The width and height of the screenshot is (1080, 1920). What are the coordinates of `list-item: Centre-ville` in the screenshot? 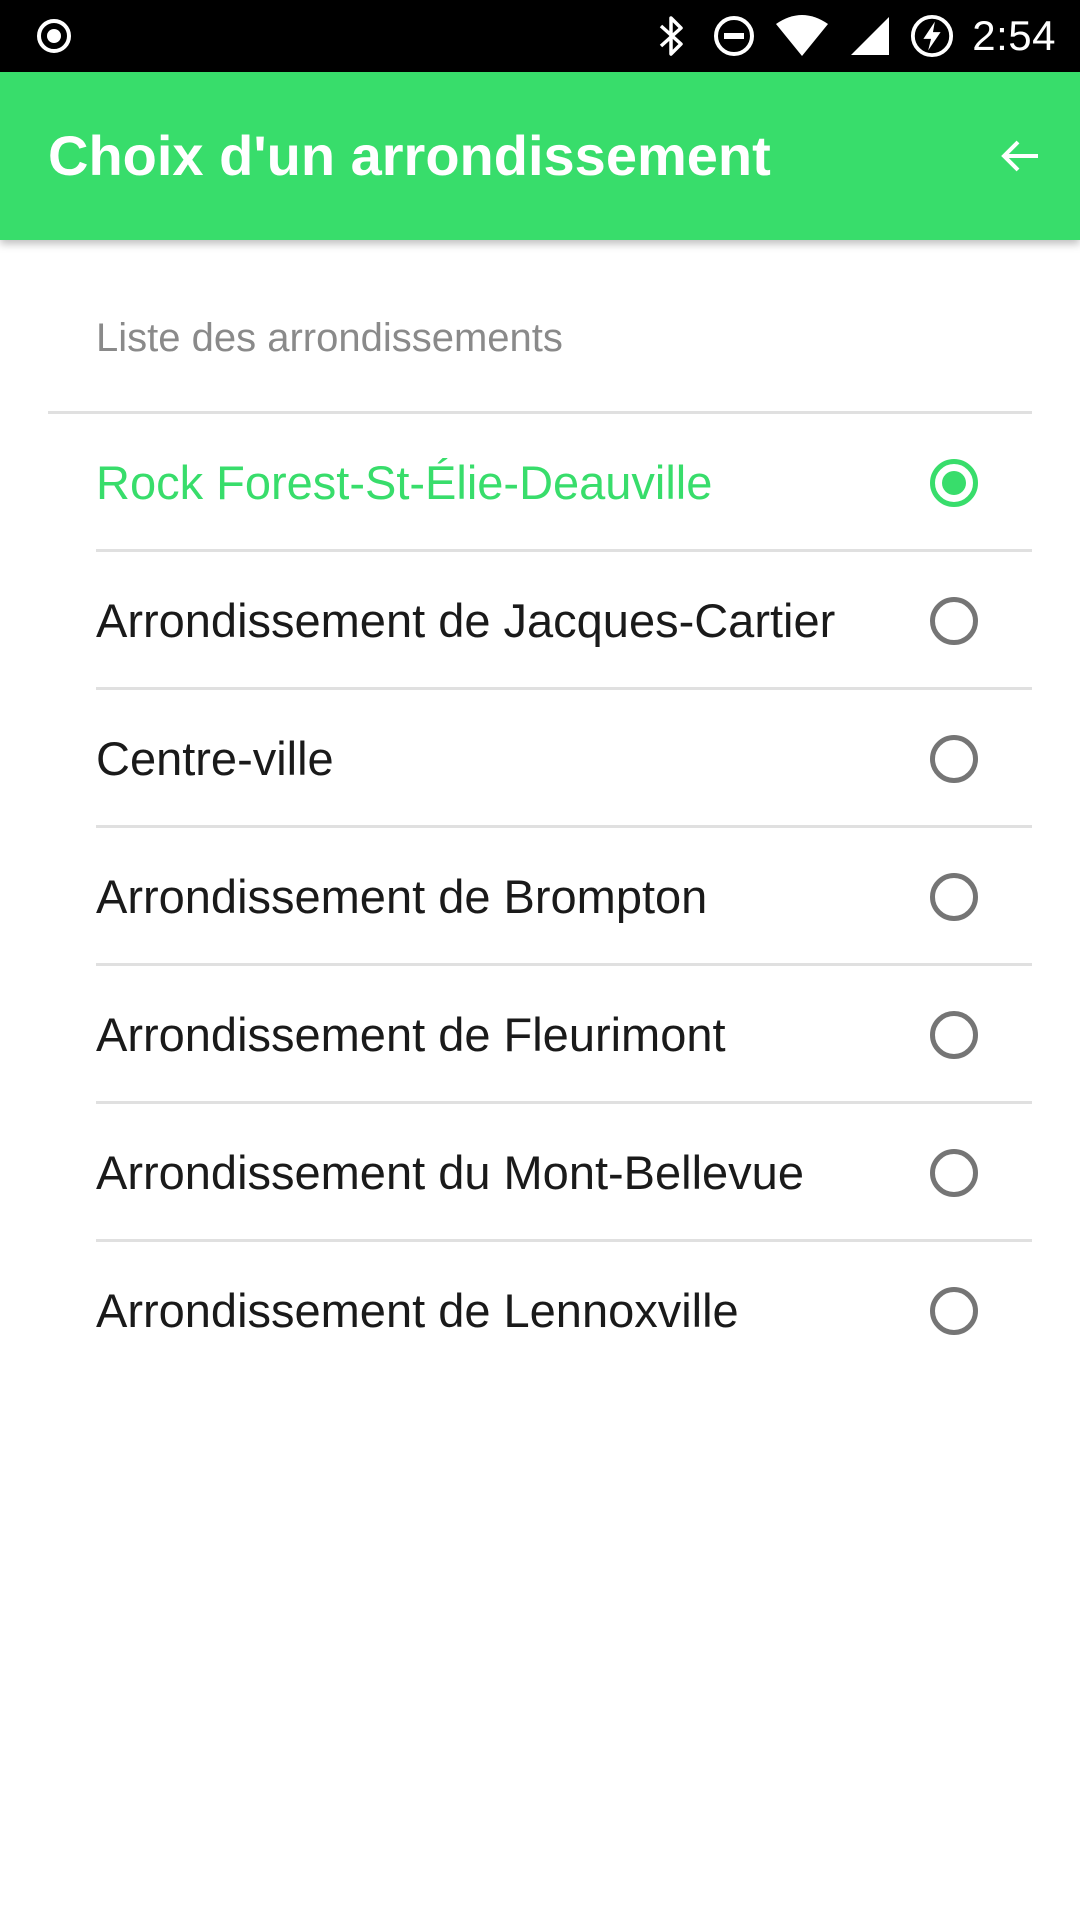 It's located at (540, 759).